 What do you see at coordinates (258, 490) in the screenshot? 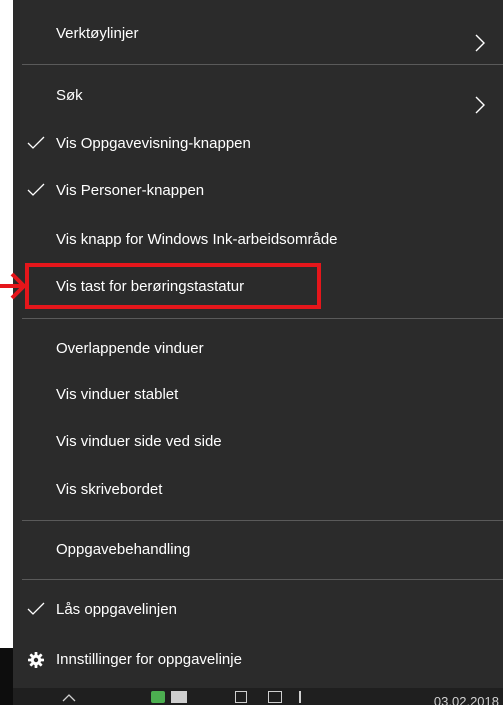
I see `menu-item-show-desktop: Vis skrivebordet` at bounding box center [258, 490].